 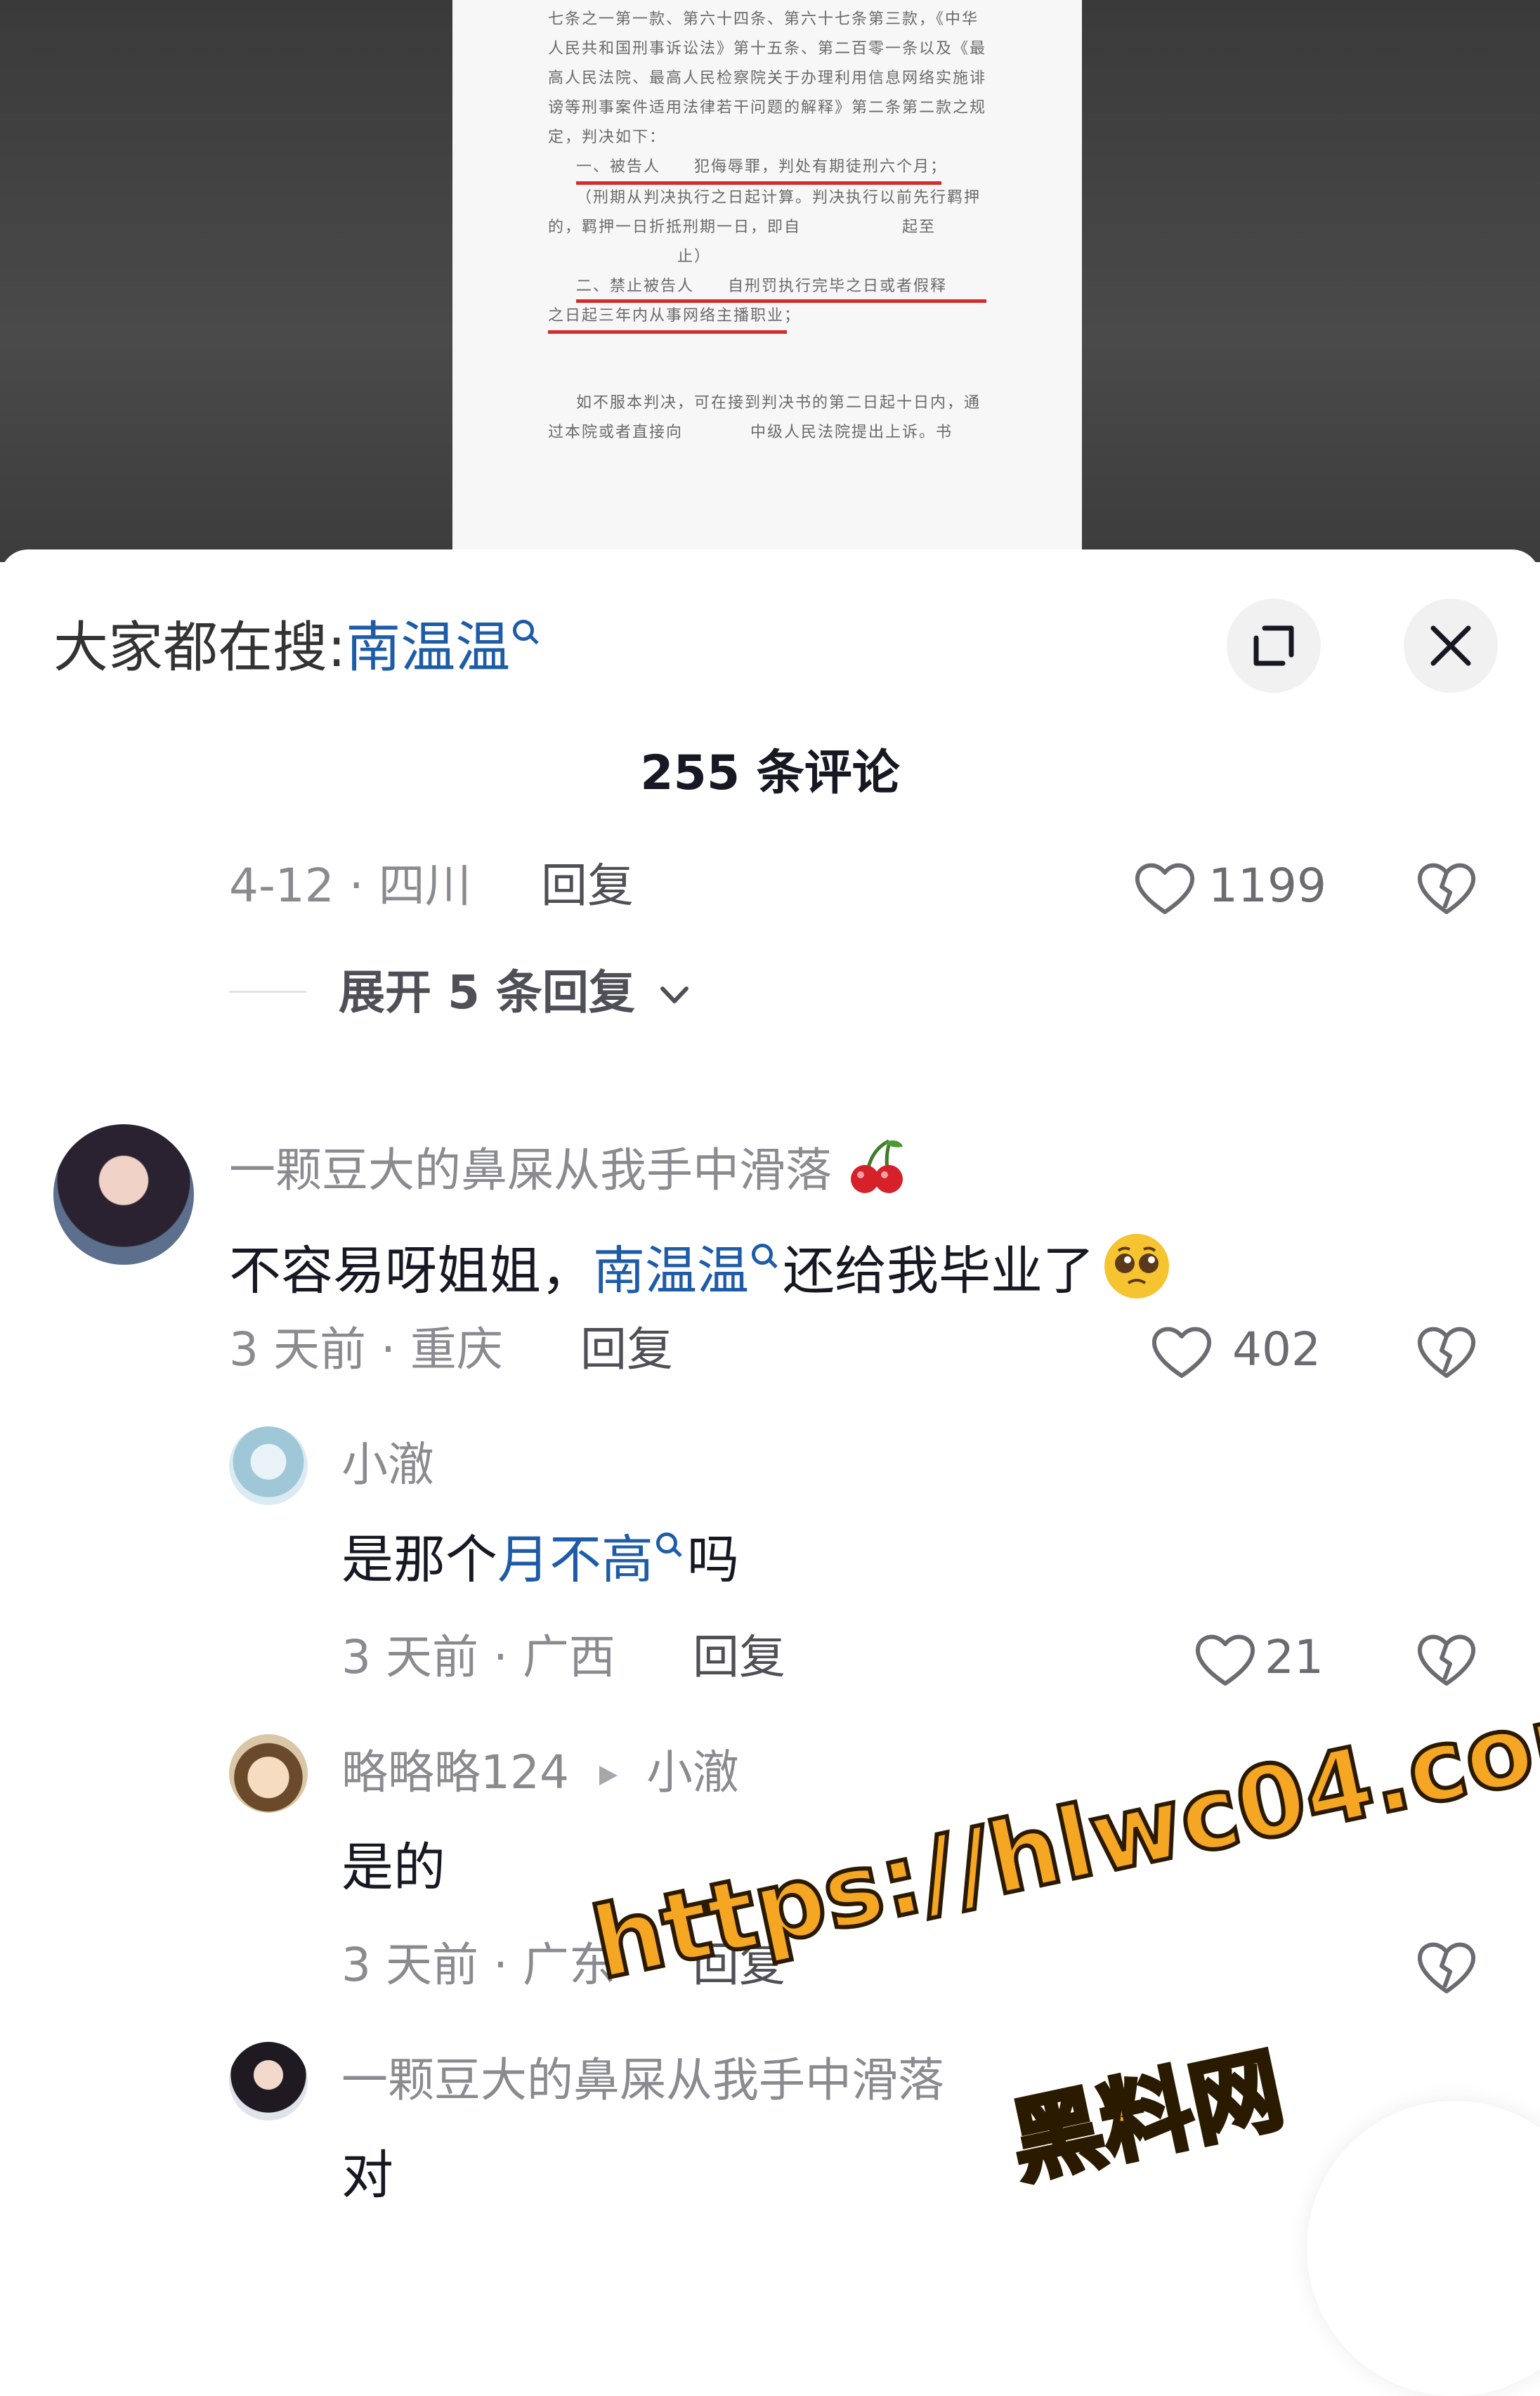 I want to click on reply-text-part: 是那个, so click(x=419, y=1560).